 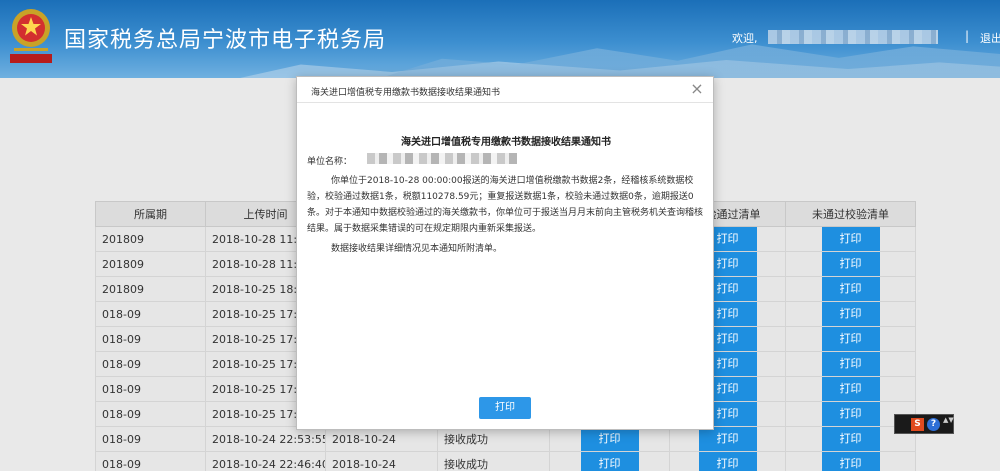 What do you see at coordinates (853, 37) in the screenshot?
I see `user-name-blurred` at bounding box center [853, 37].